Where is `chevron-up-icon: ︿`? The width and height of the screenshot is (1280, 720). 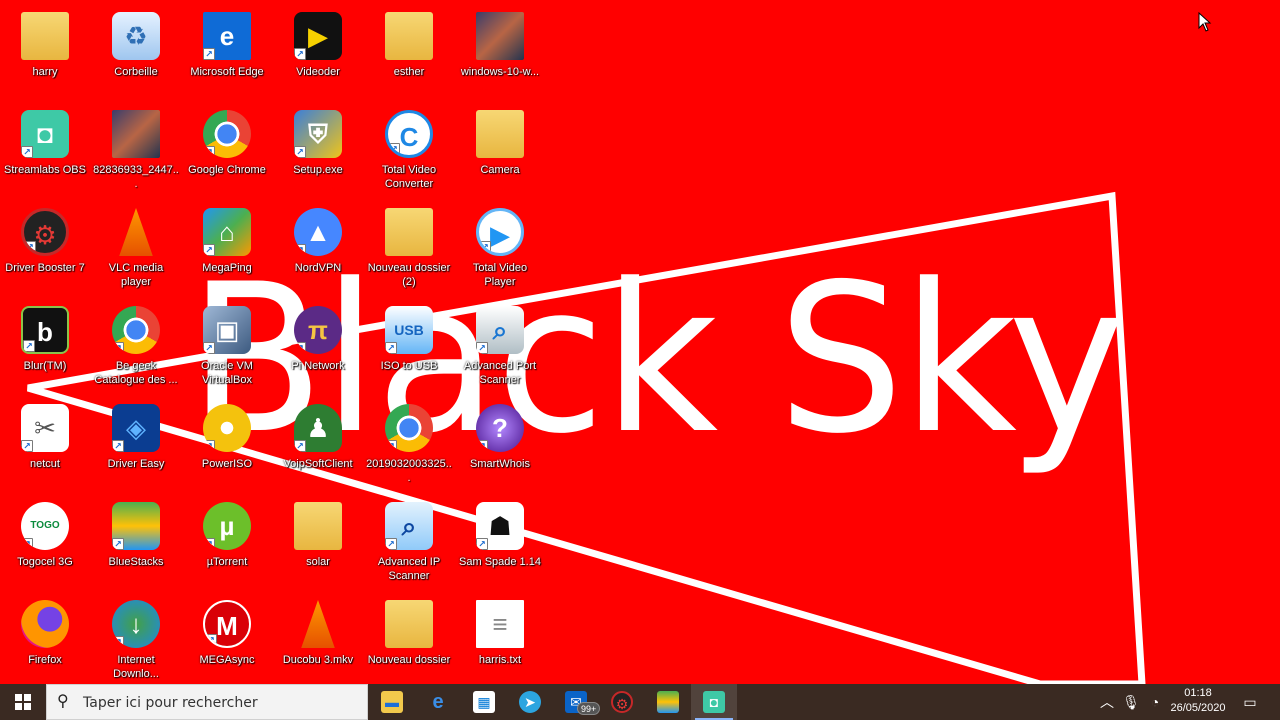
chevron-up-icon: ︿ is located at coordinates (1107, 702).